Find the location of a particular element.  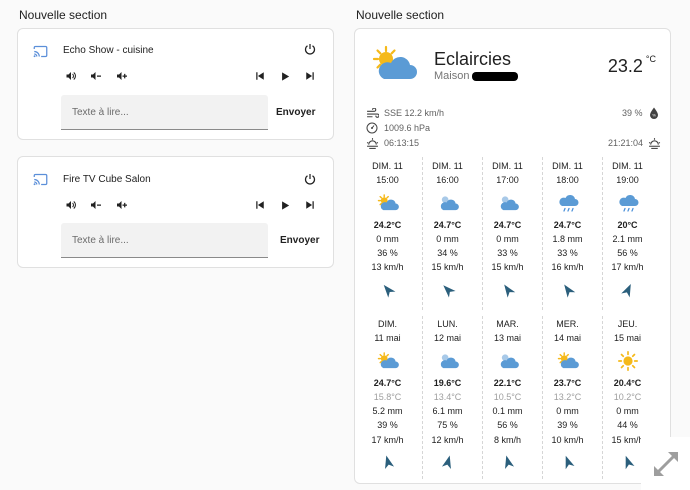

forecast-precipitation: 1.8 mm is located at coordinates (567, 238).